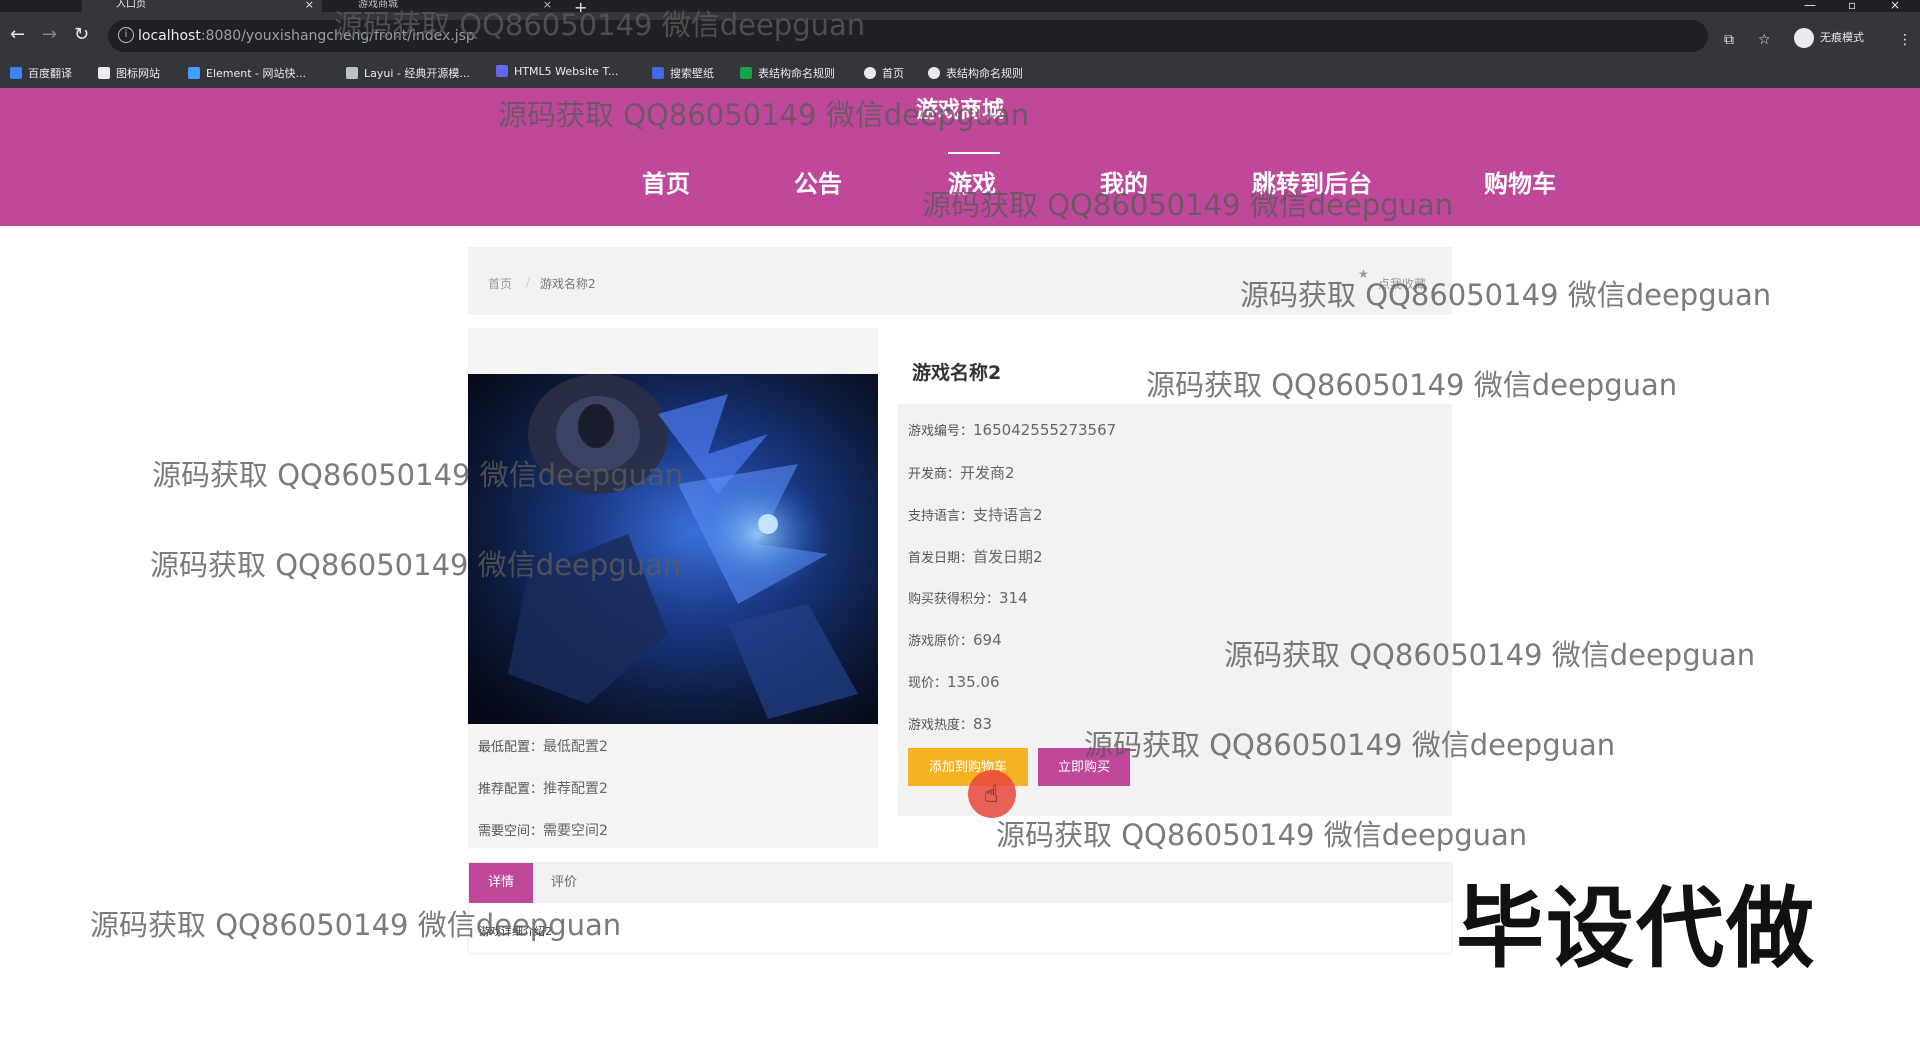 This screenshot has height=1056, width=1920. What do you see at coordinates (1045, 430) in the screenshot?
I see `detail-value: 165042555273567` at bounding box center [1045, 430].